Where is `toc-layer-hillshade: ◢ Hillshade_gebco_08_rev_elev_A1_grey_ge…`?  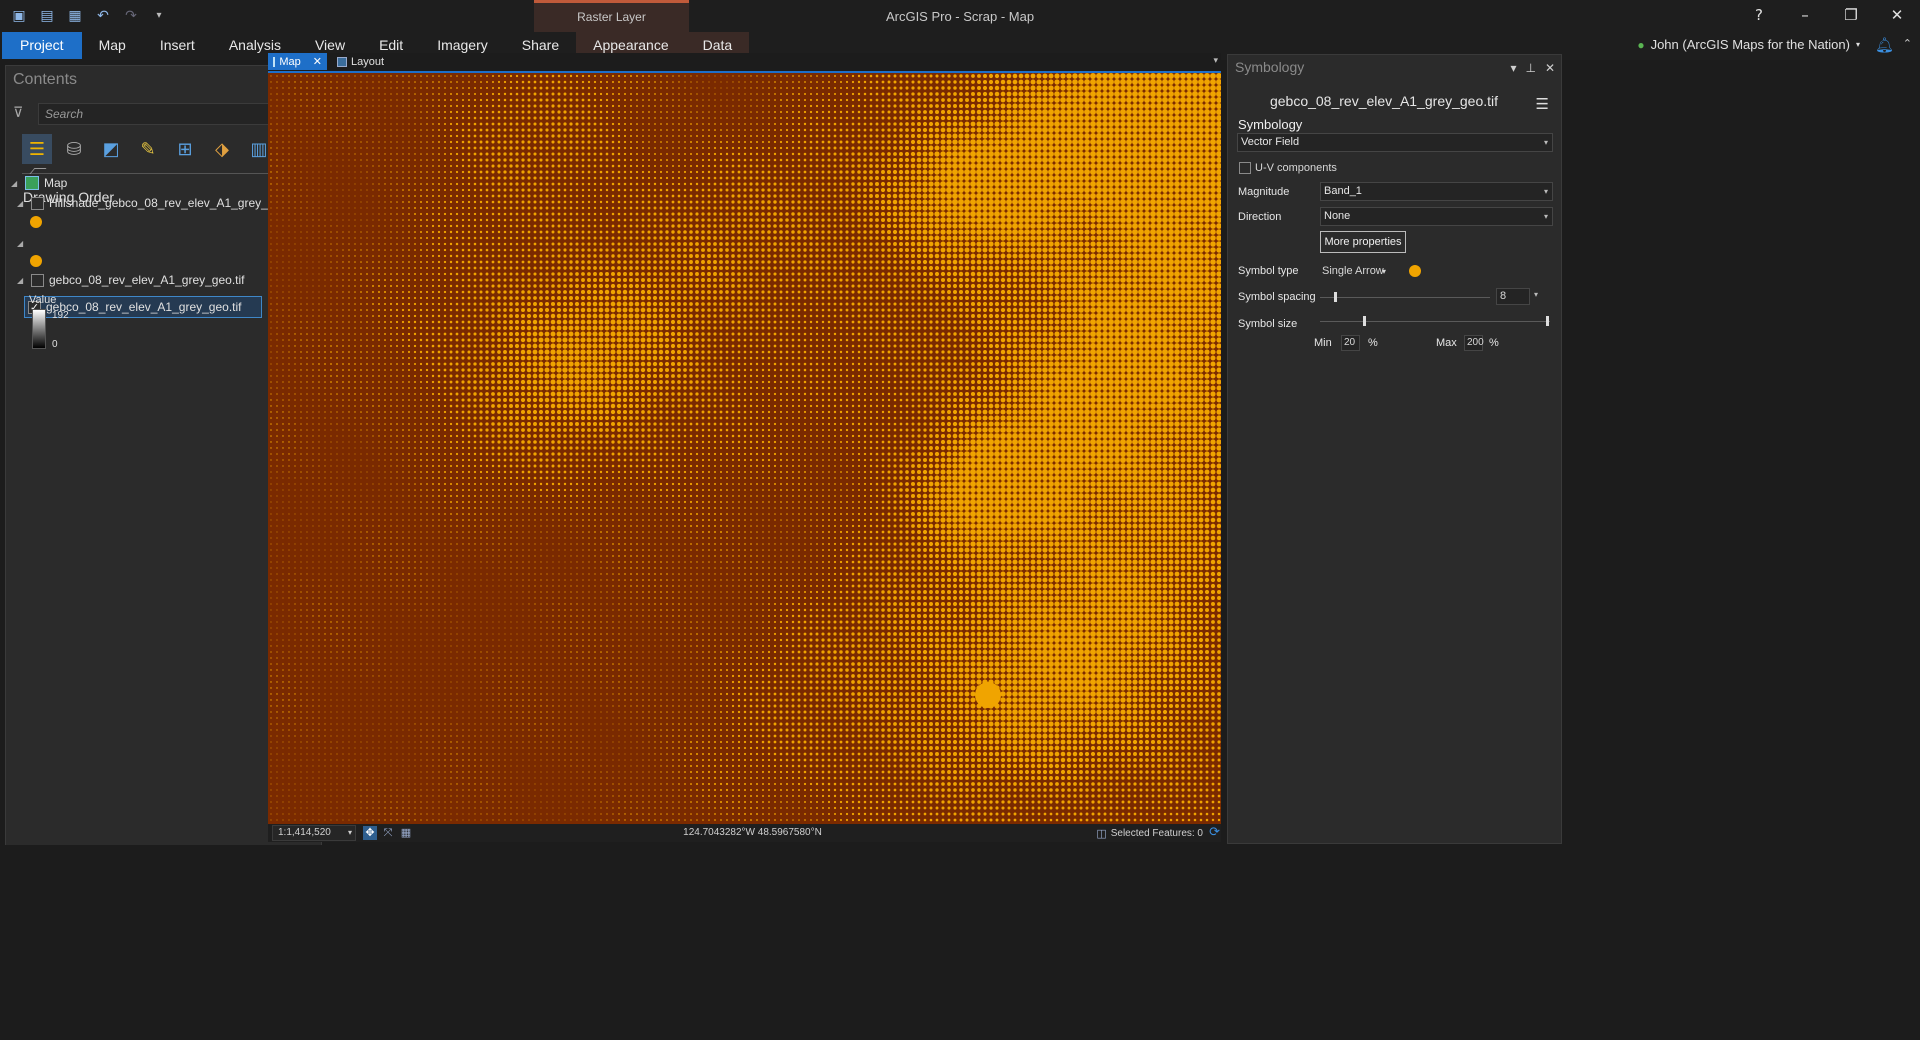
toc-layer-hillshade: ◢ Hillshade_gebco_08_rev_elev_A1_grey_ge… is located at coordinates (159, 203).